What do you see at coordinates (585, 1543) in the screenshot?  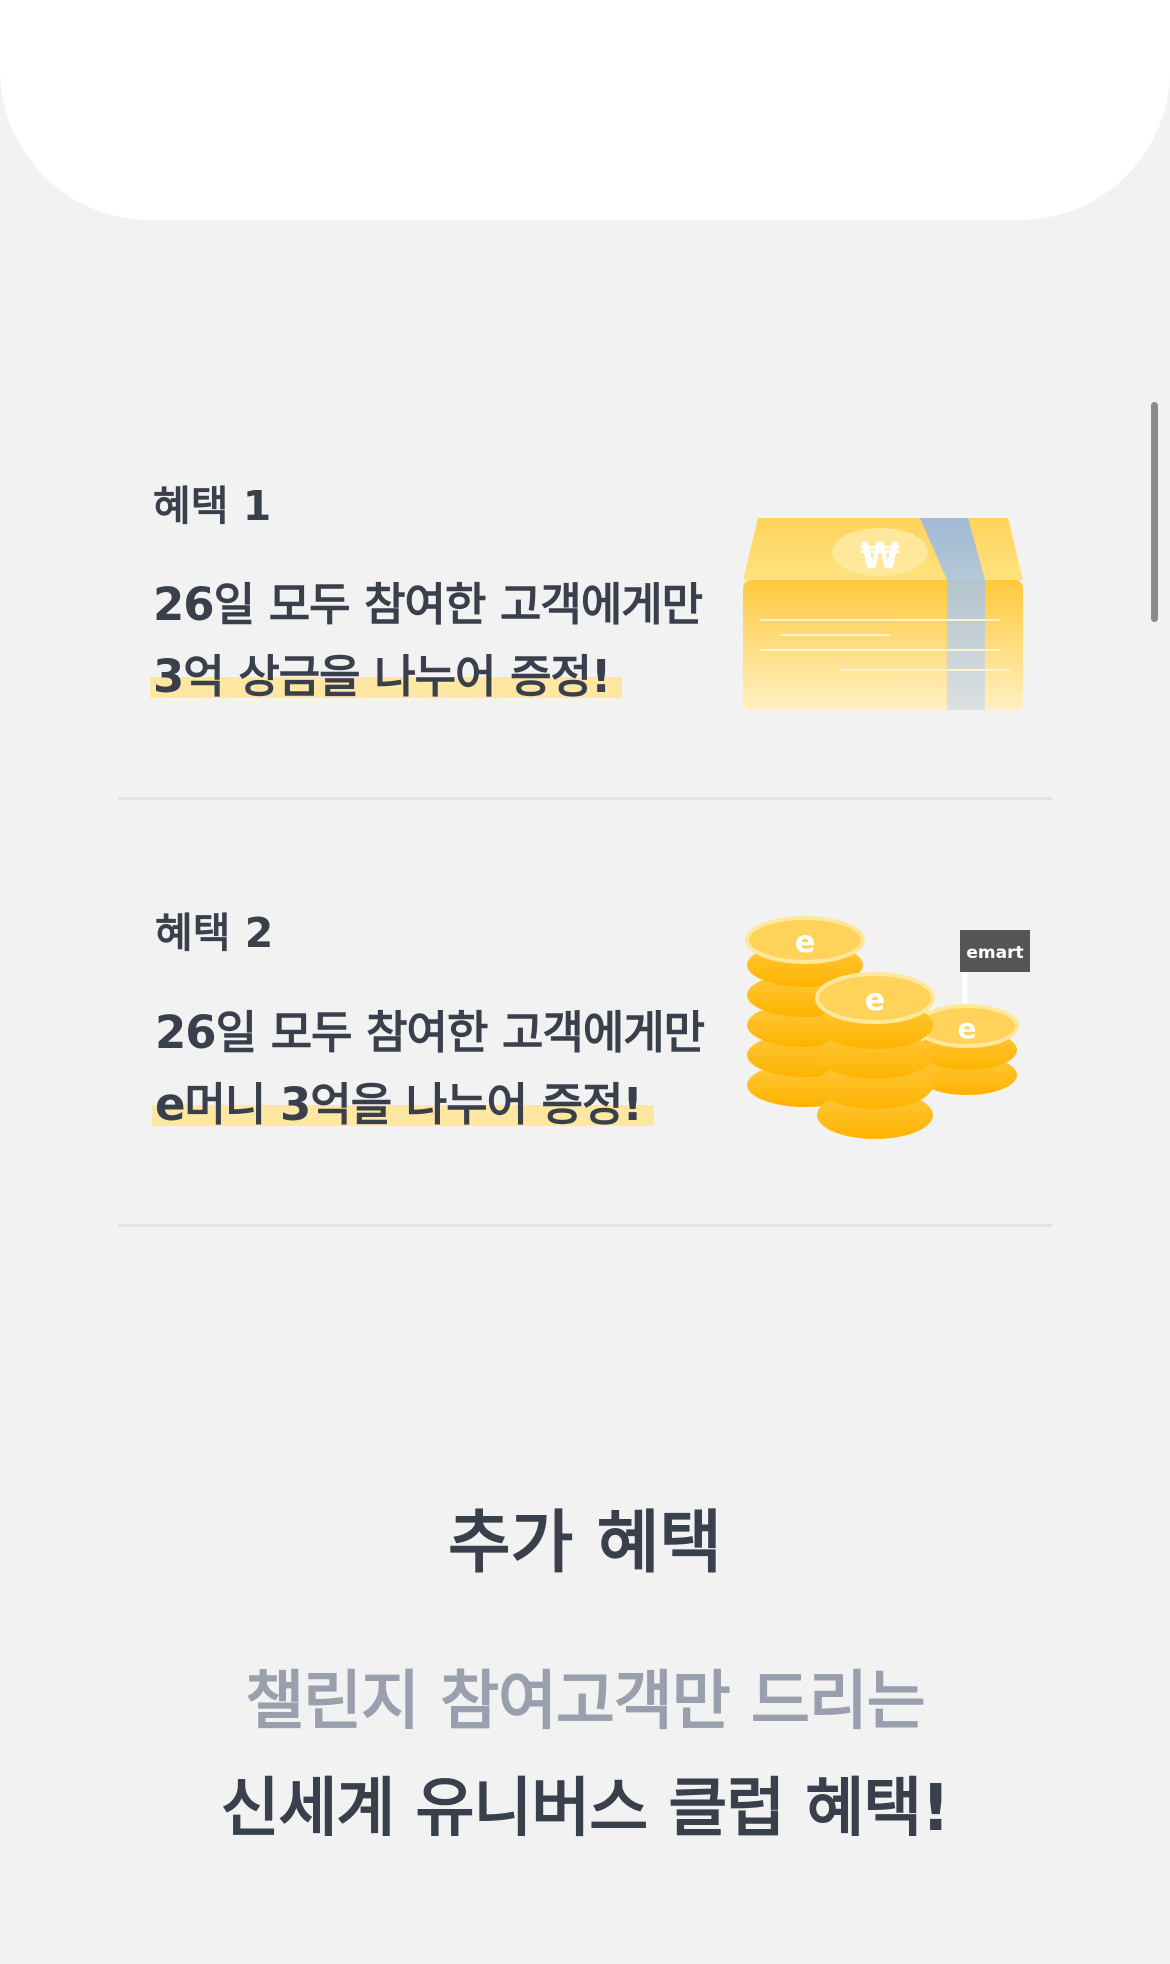 I see `extra-benefits-title: 추가 혜택` at bounding box center [585, 1543].